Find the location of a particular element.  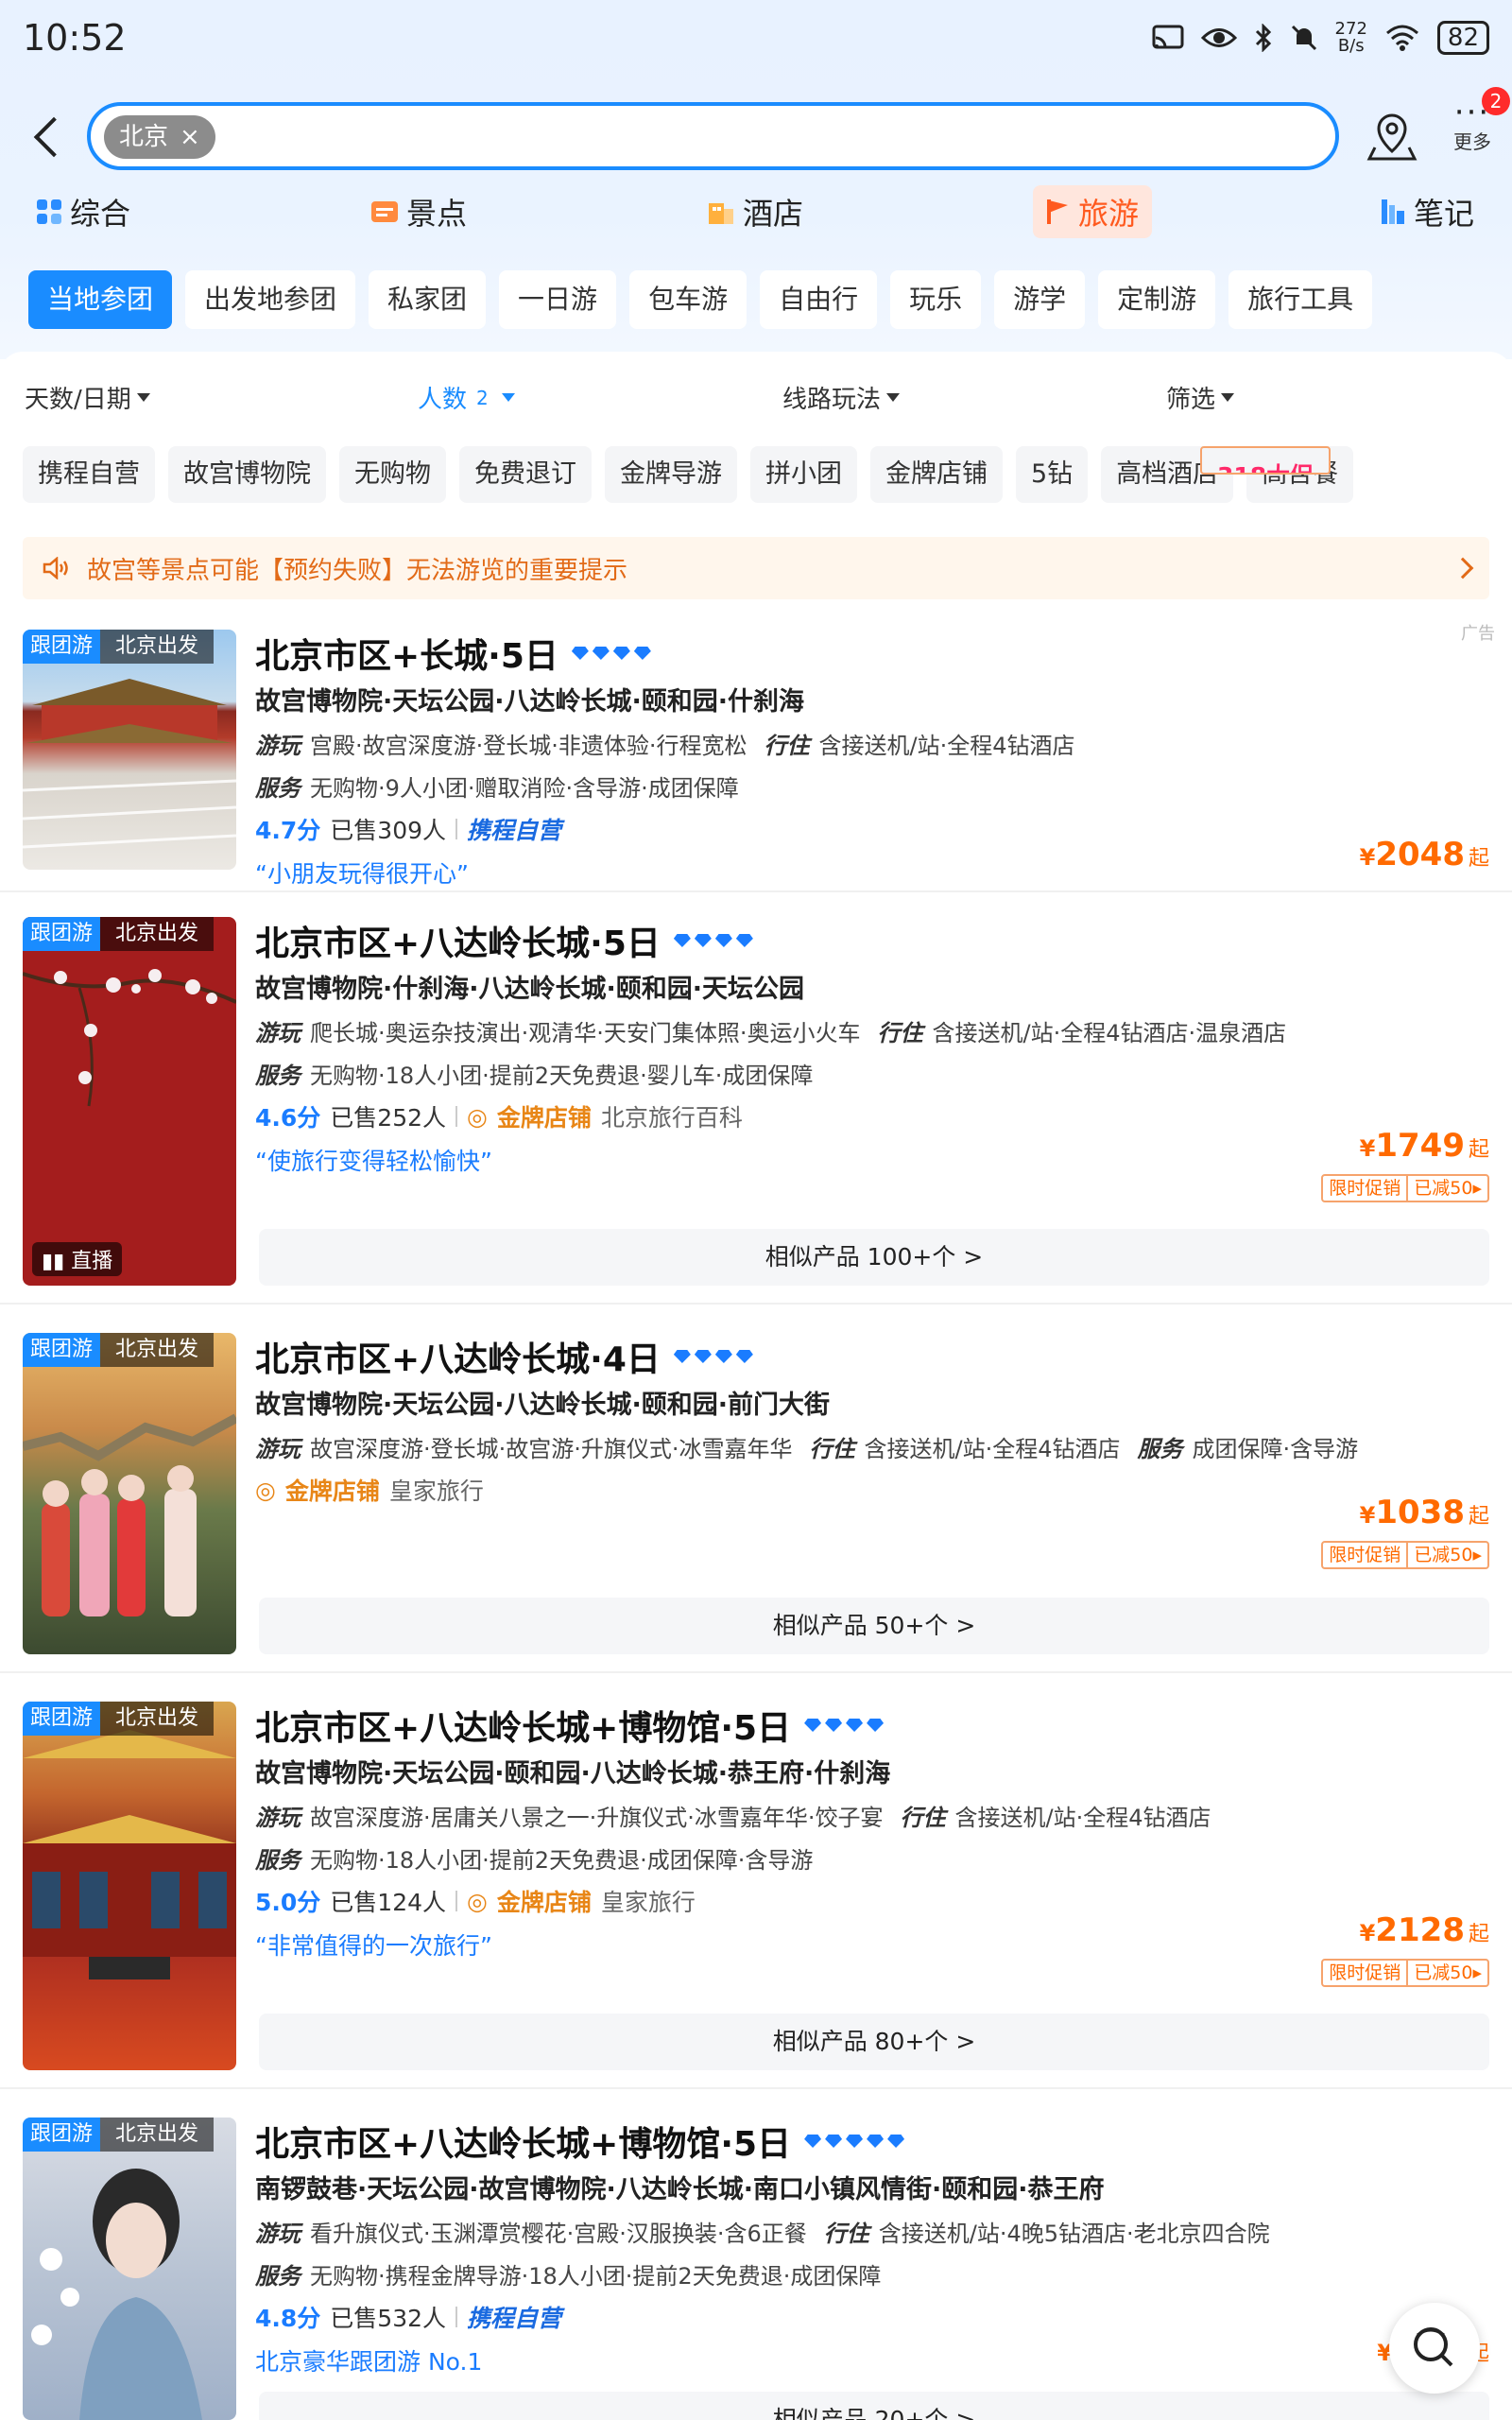

filter-screen: 筛选 is located at coordinates (1200, 398).